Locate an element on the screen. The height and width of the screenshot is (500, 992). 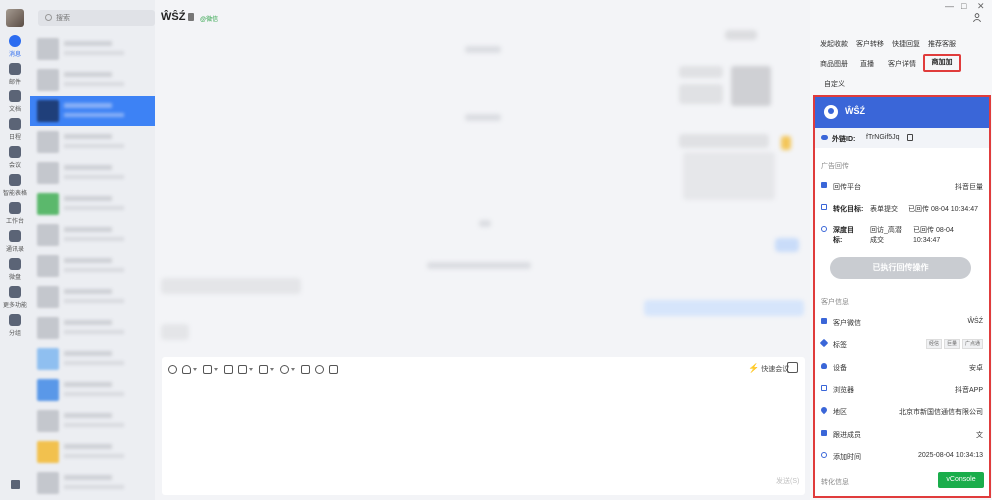
rail-label: 更多功能 is located at coordinates (14, 306).